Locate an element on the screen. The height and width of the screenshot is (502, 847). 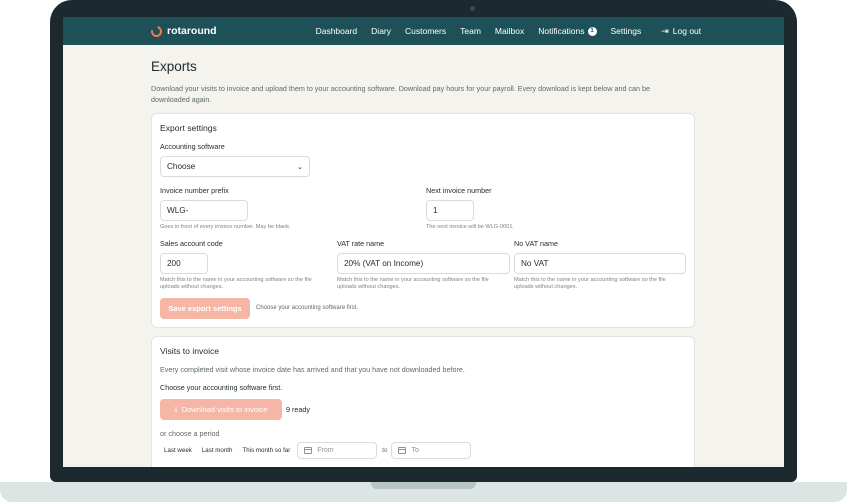
to-separator: to is located at coordinates (385, 450).